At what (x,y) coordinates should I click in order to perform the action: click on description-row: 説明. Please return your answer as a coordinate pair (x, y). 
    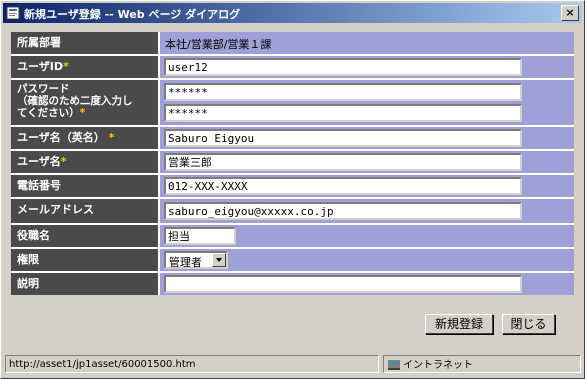
    Looking at the image, I should click on (292, 284).